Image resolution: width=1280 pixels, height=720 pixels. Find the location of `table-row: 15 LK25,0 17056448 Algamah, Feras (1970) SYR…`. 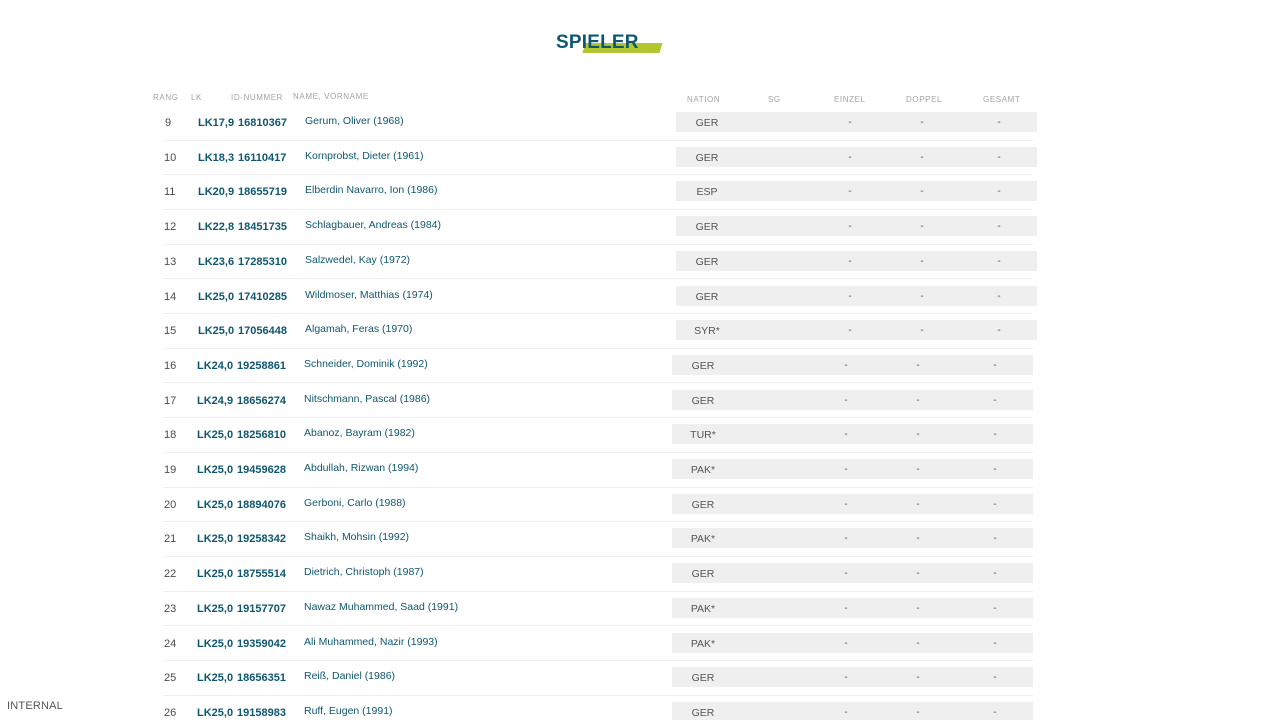

table-row: 15 LK25,0 17056448 Algamah, Feras (1970) SYR… is located at coordinates (640, 337).